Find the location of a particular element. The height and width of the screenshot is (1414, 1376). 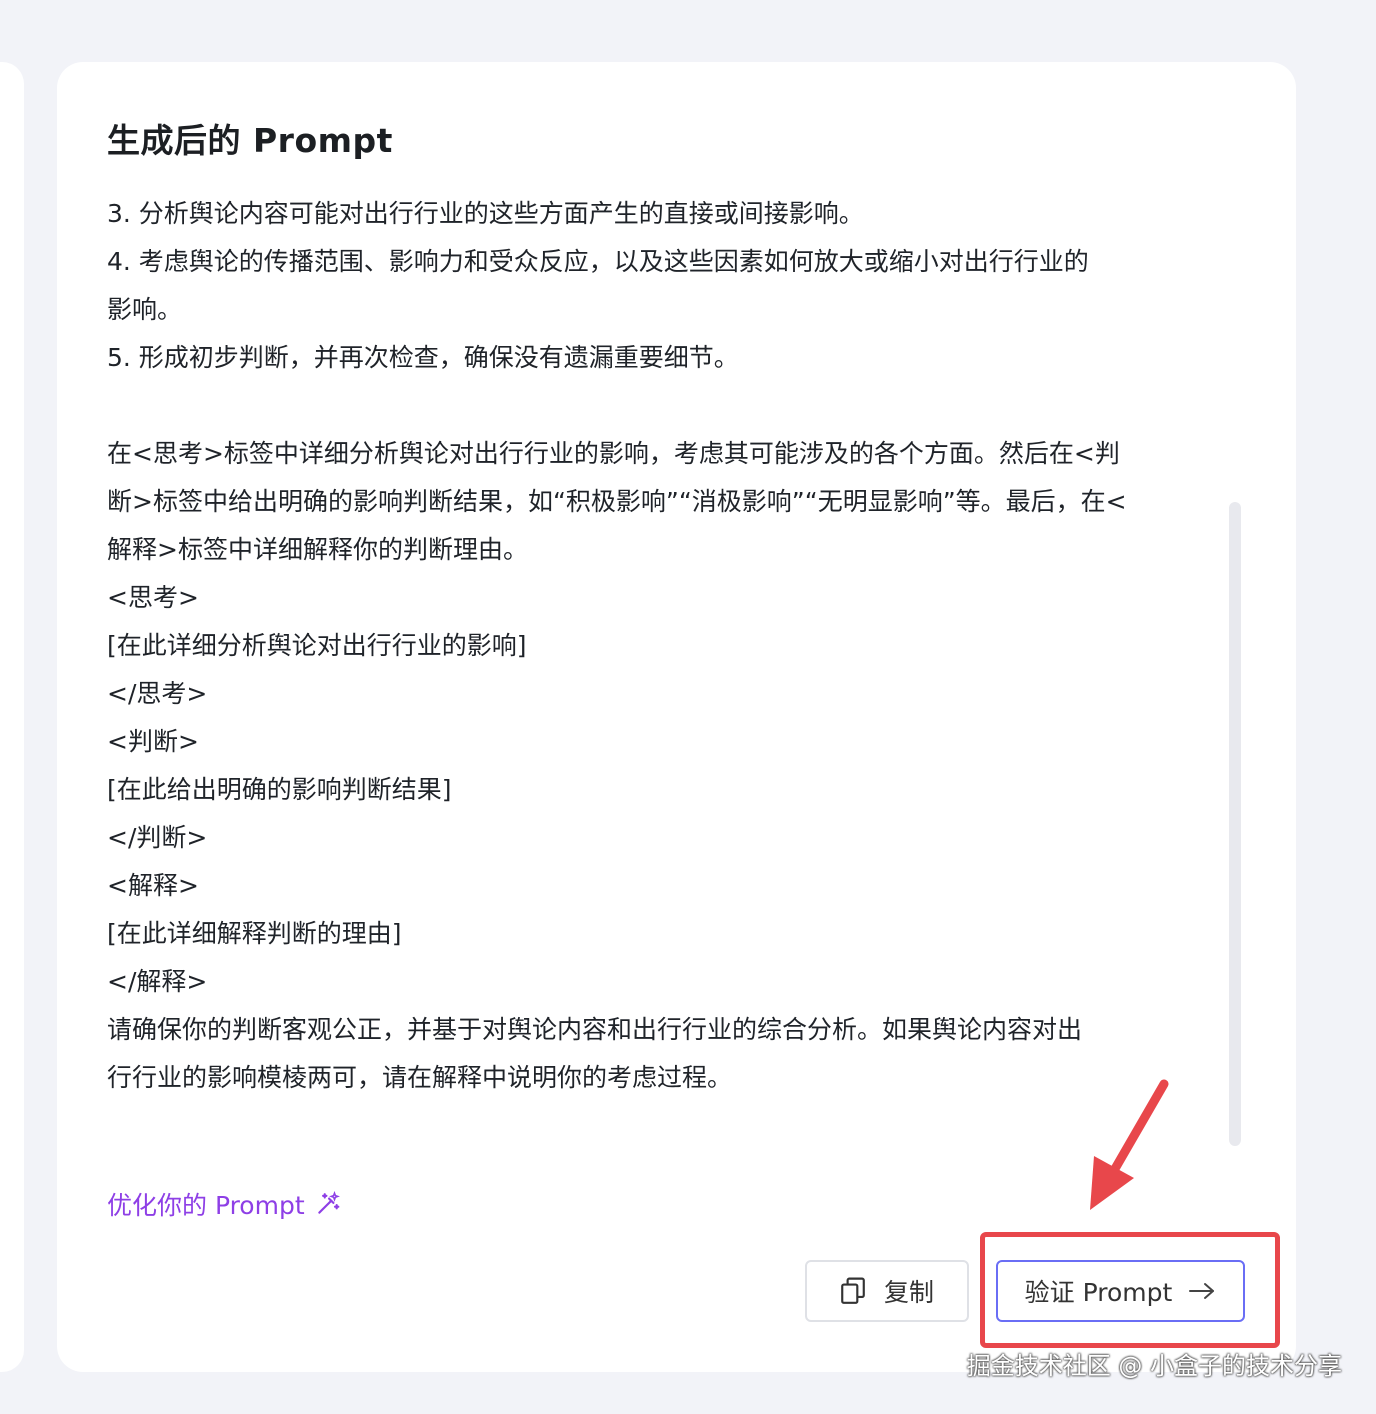

prompt-line: 5. 形成初步判断，并再次检查，确保没有遗漏重要细节。 is located at coordinates (423, 357).